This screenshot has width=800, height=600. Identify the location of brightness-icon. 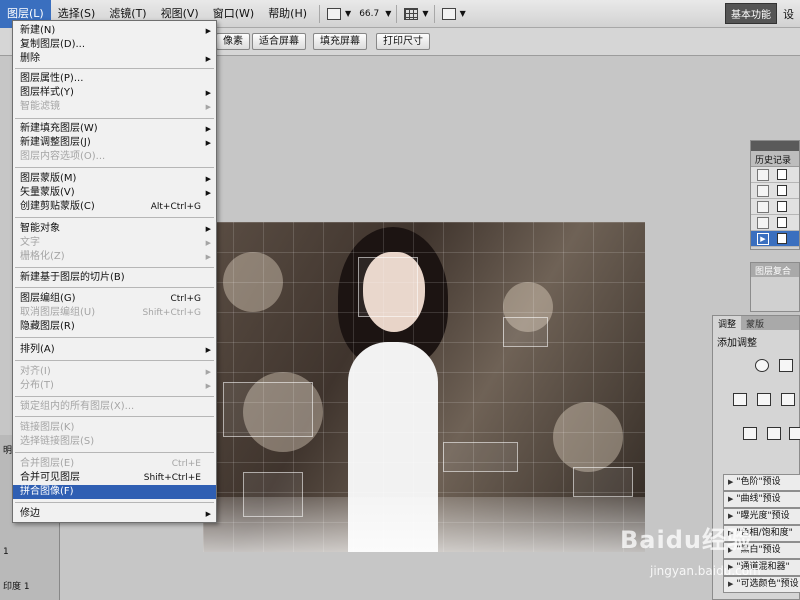
(762, 365).